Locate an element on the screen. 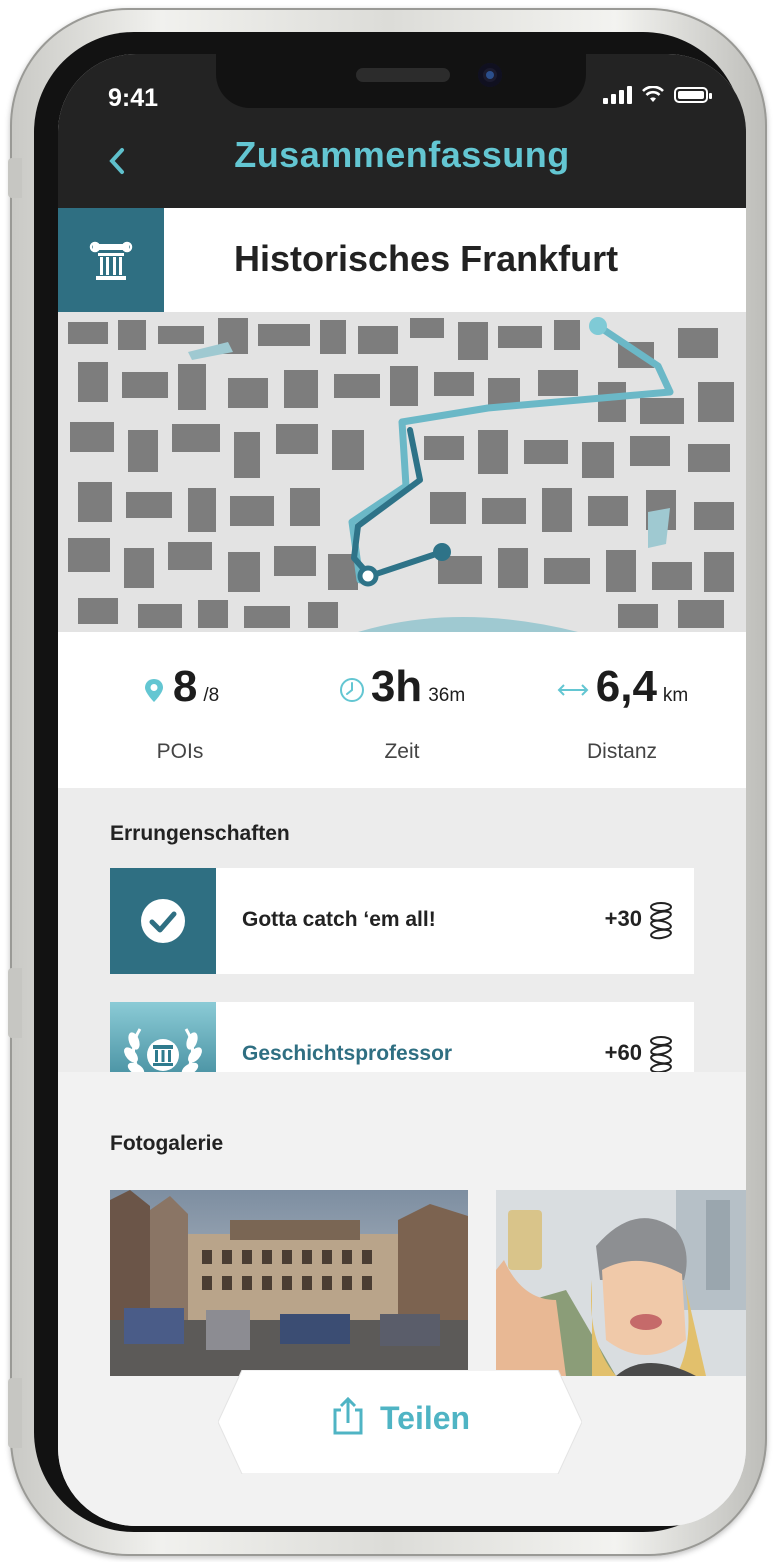 This screenshot has width=777, height=1562. stat-value: 6,4 is located at coordinates (626, 686).